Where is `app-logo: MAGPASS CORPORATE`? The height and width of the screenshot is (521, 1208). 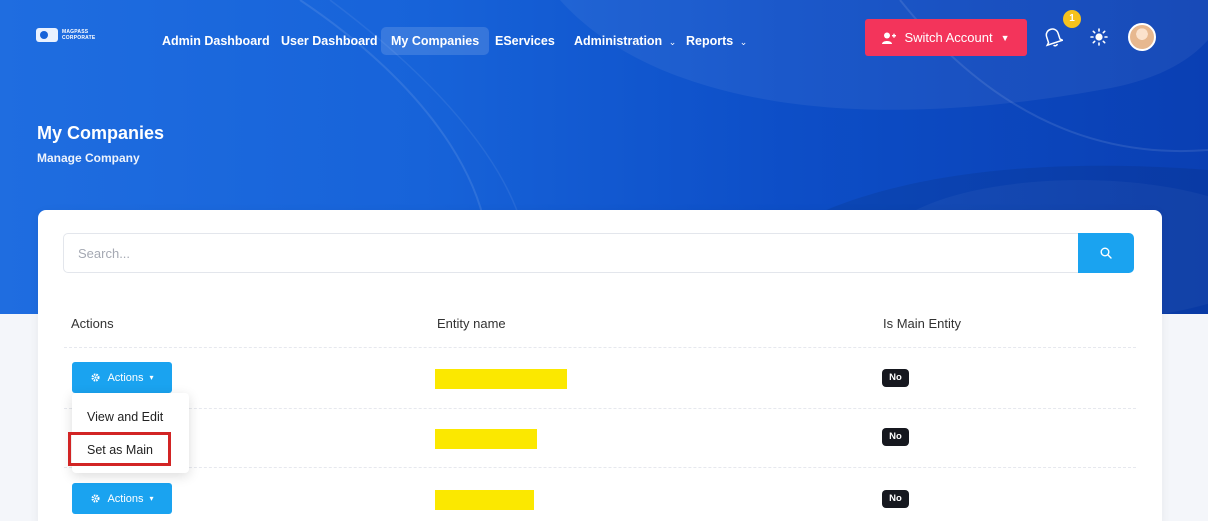
app-logo: MAGPASS CORPORATE is located at coordinates (65, 35).